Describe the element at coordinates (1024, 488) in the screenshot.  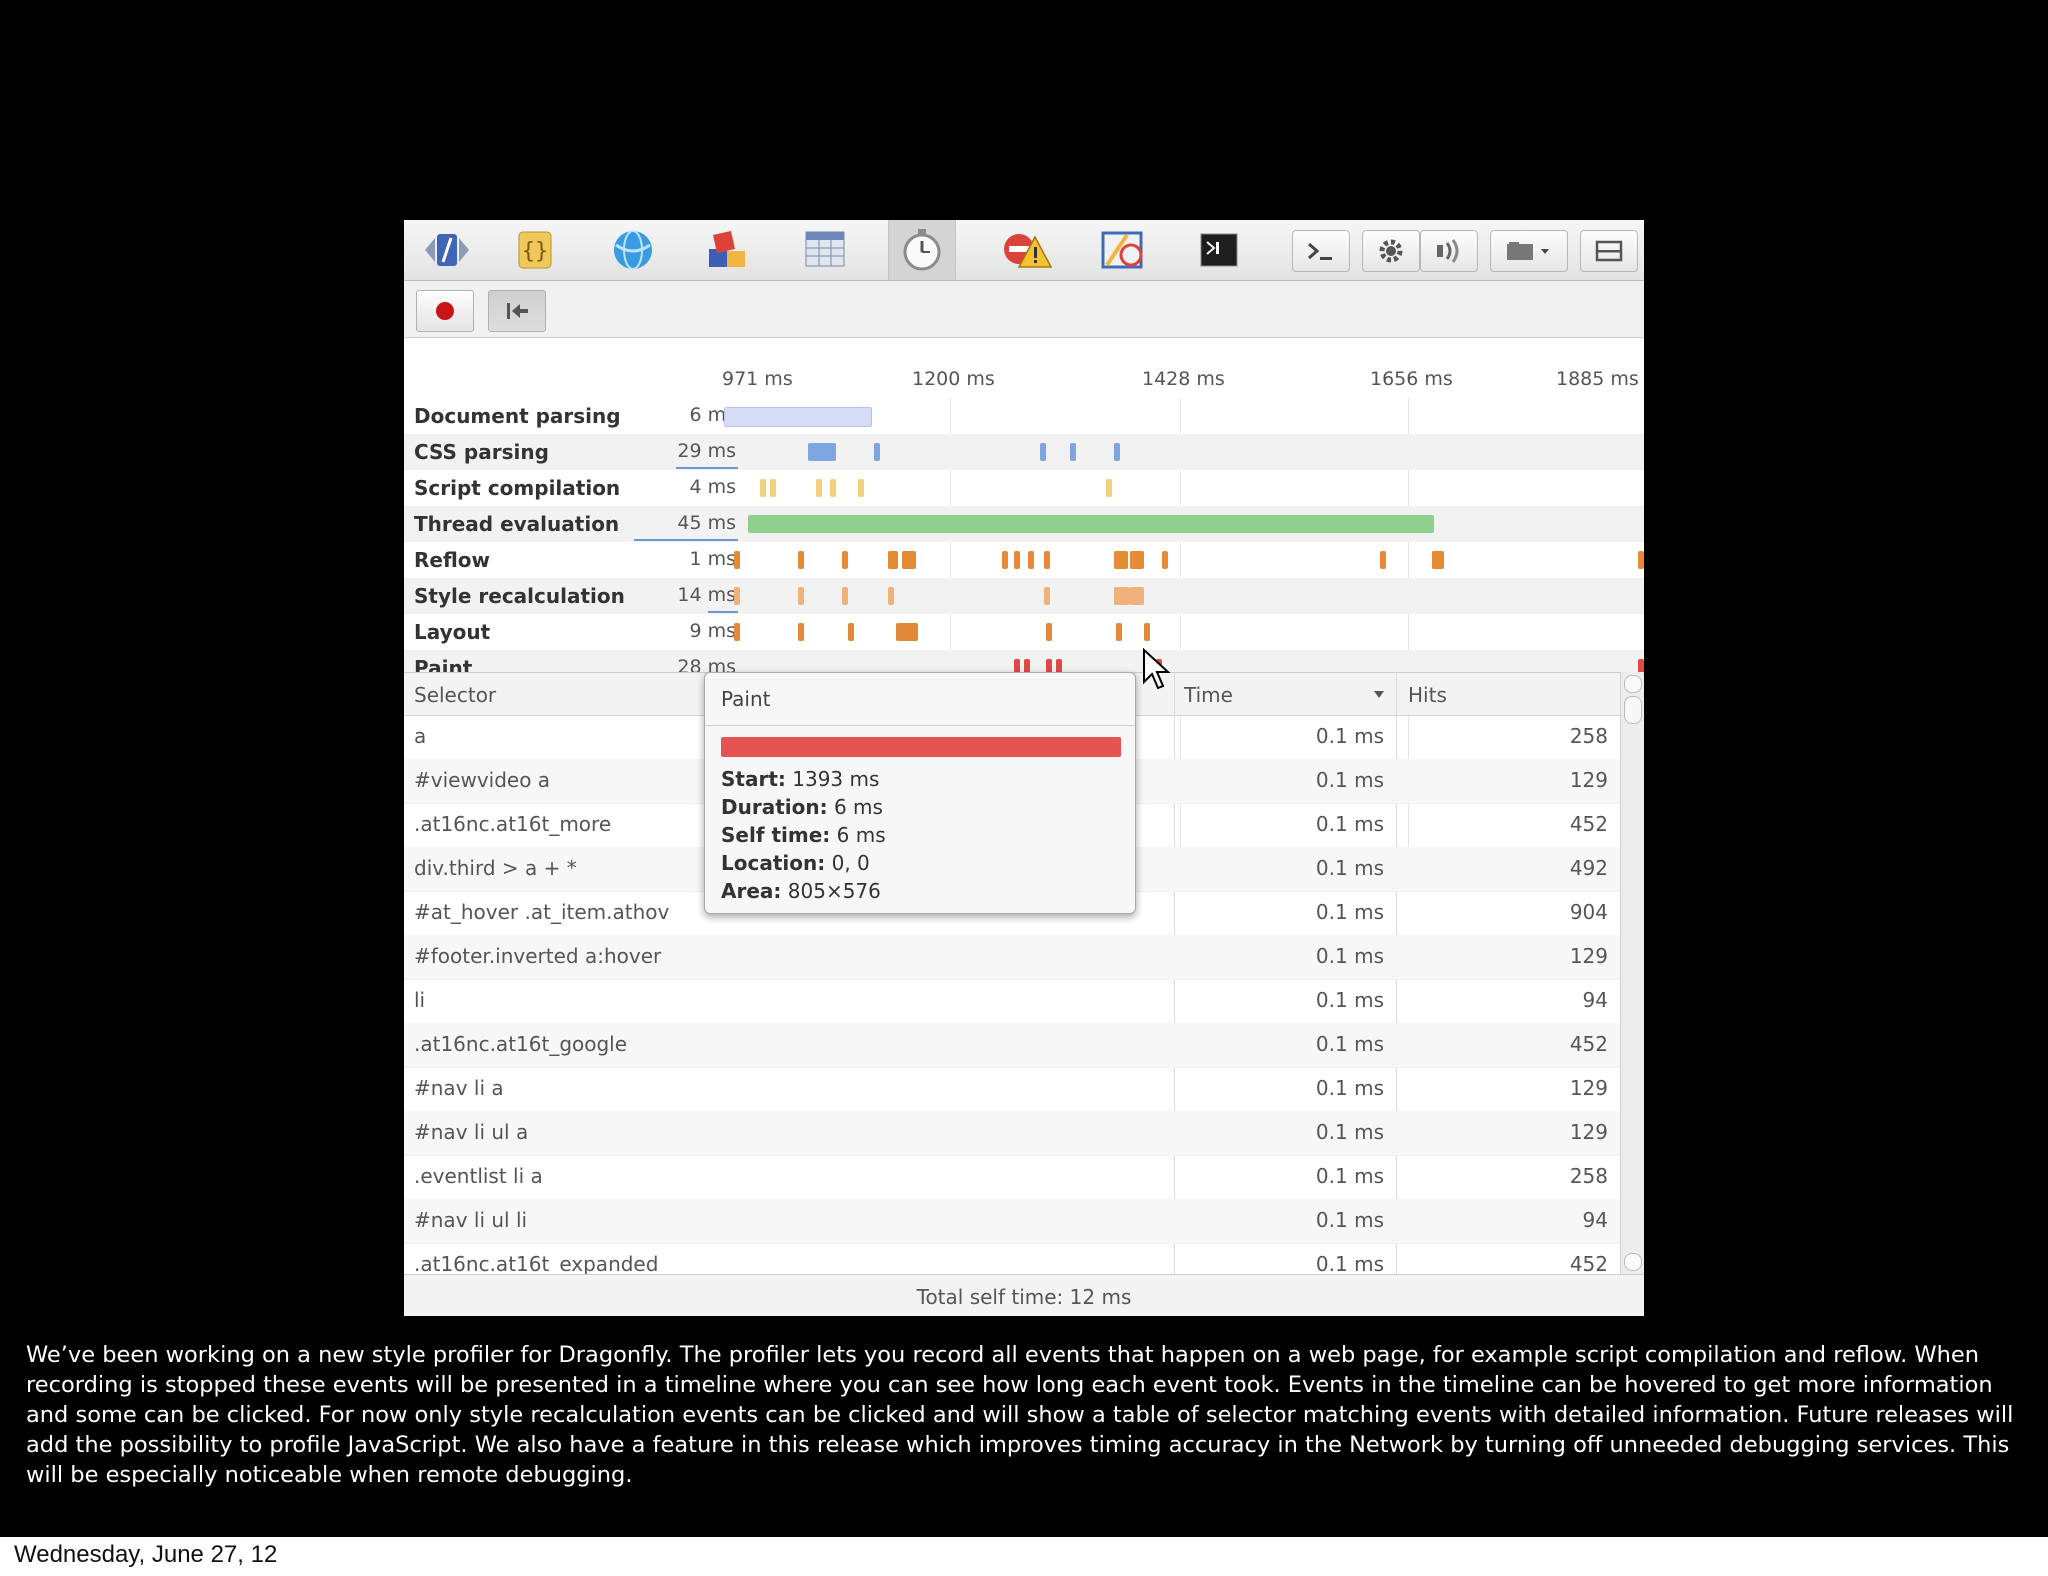
I see `timeline-row-script-compilation: Script compilation 4 ms` at that location.